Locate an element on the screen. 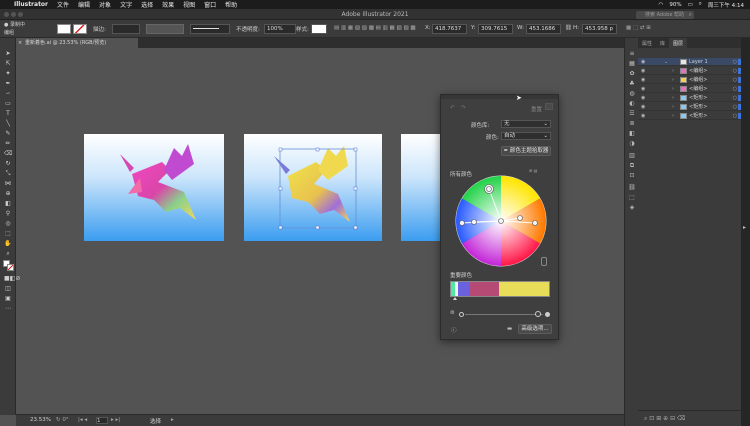 This screenshot has width=750, height=426. y-field: 309.7615 is located at coordinates (495, 29).